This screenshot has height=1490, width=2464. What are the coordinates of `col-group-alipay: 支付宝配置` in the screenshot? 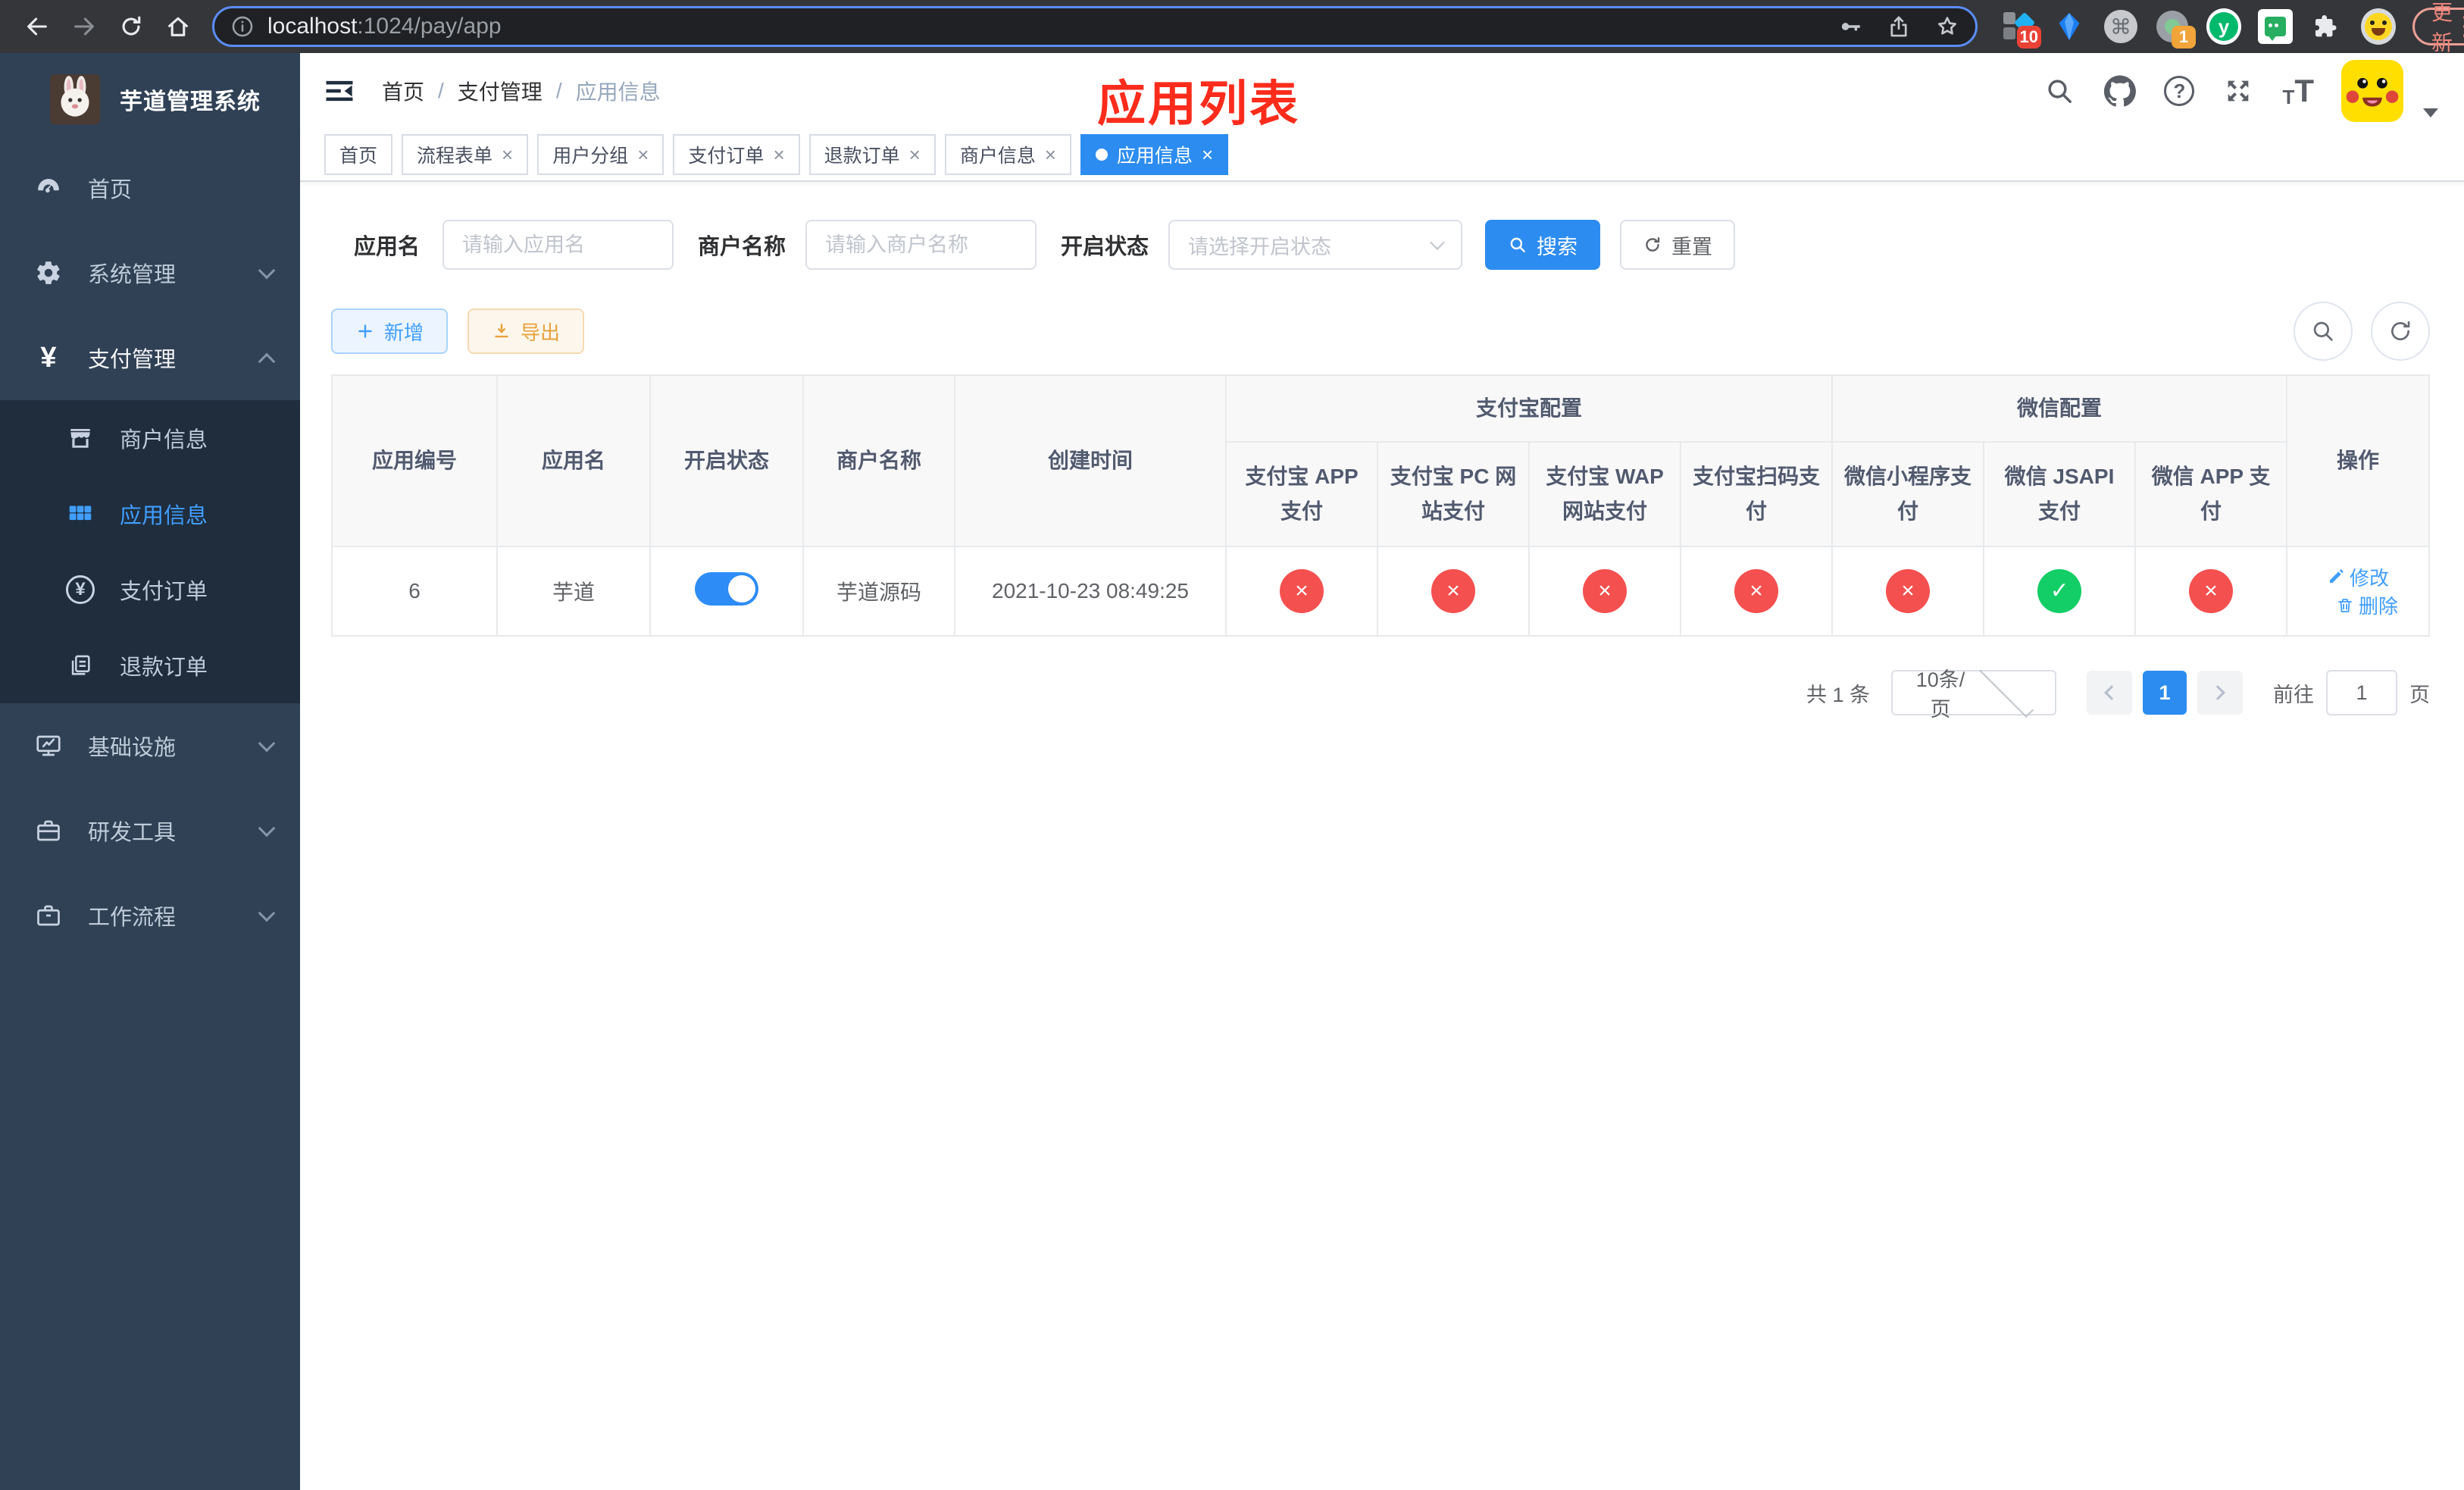 It's located at (1529, 409).